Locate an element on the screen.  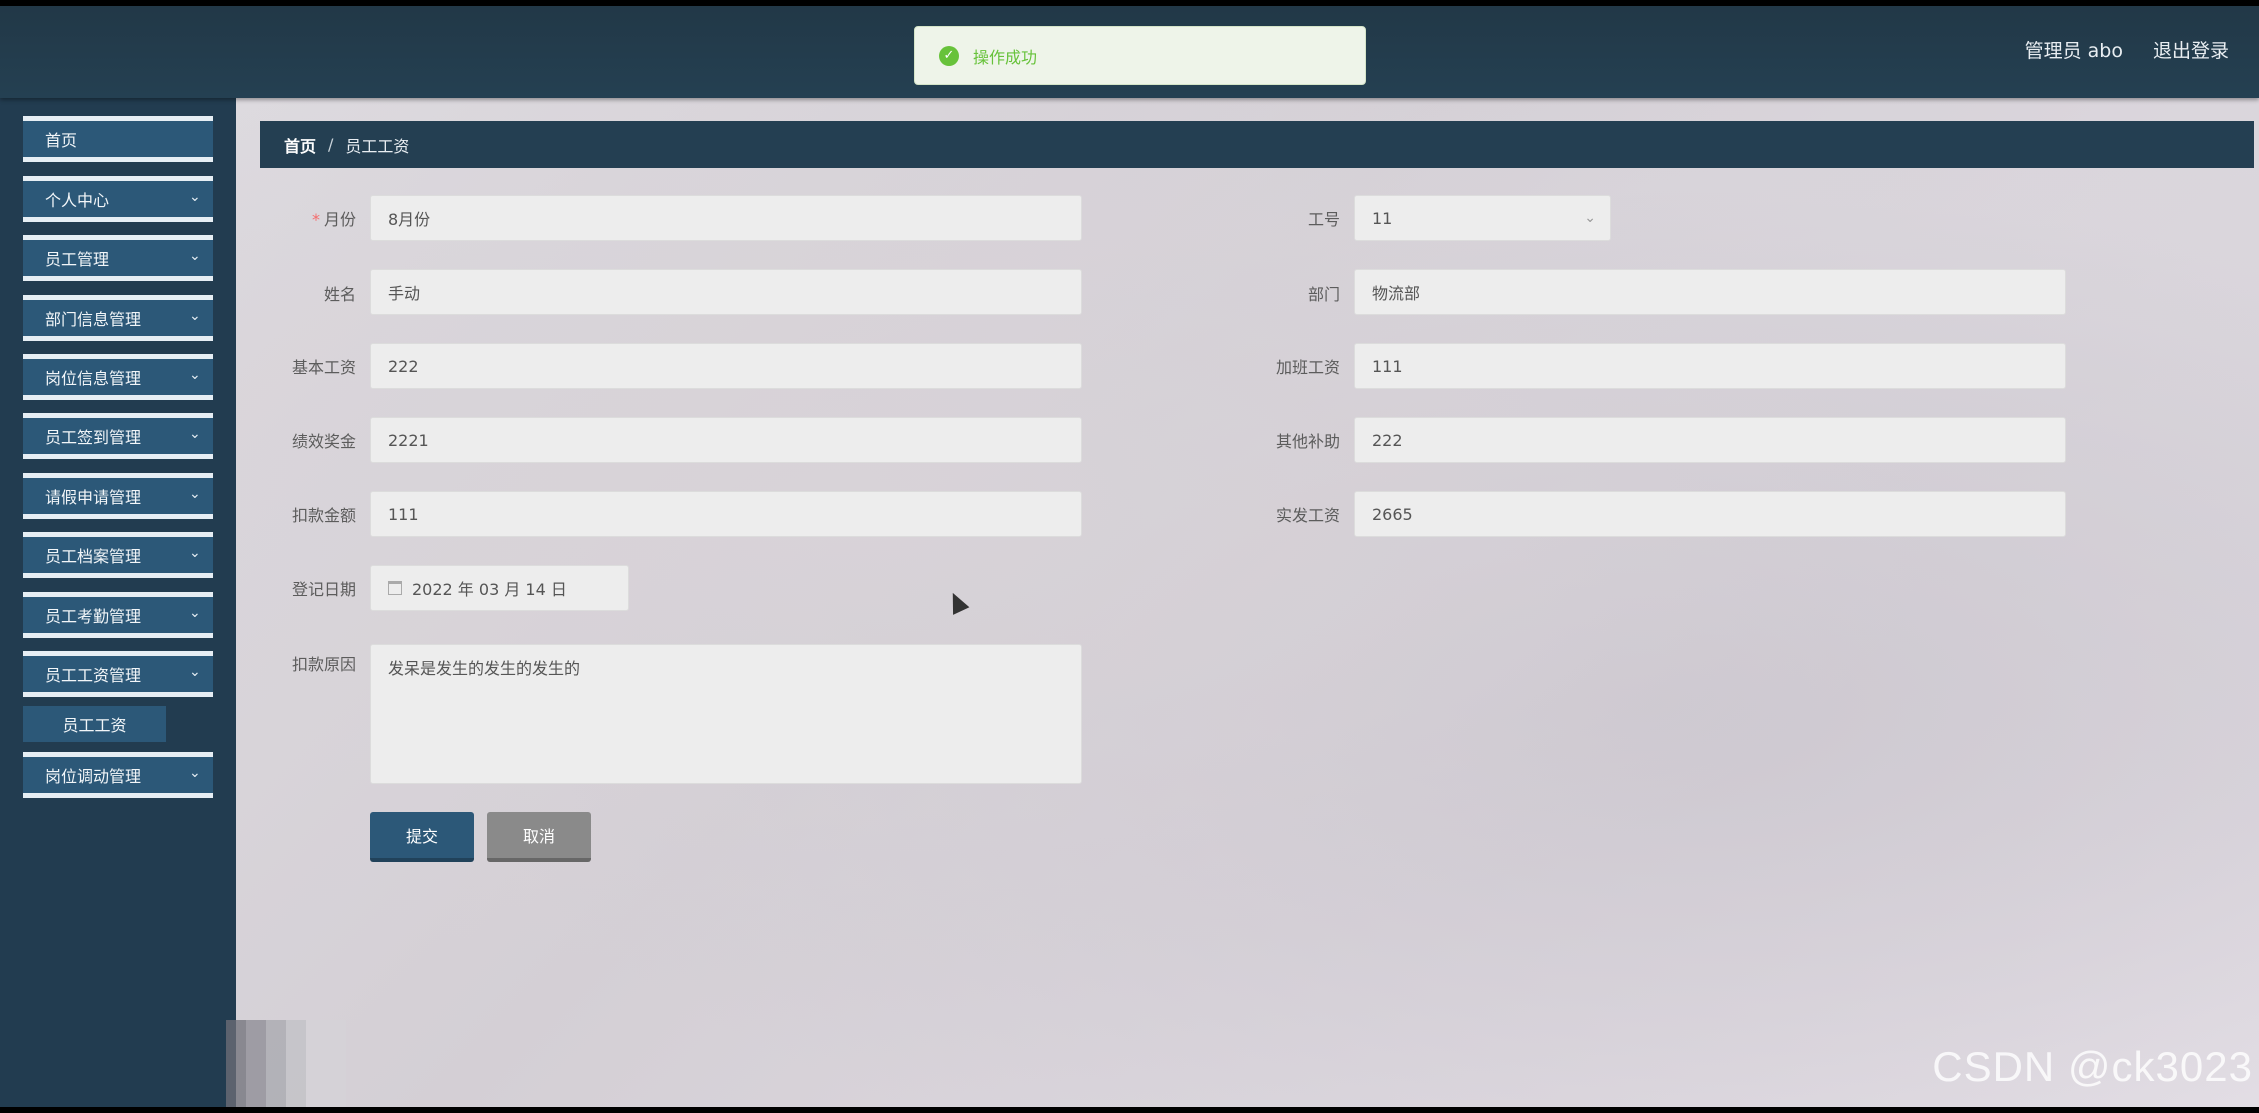
deduct-reason-label: 扣款原因 is located at coordinates (323, 664).